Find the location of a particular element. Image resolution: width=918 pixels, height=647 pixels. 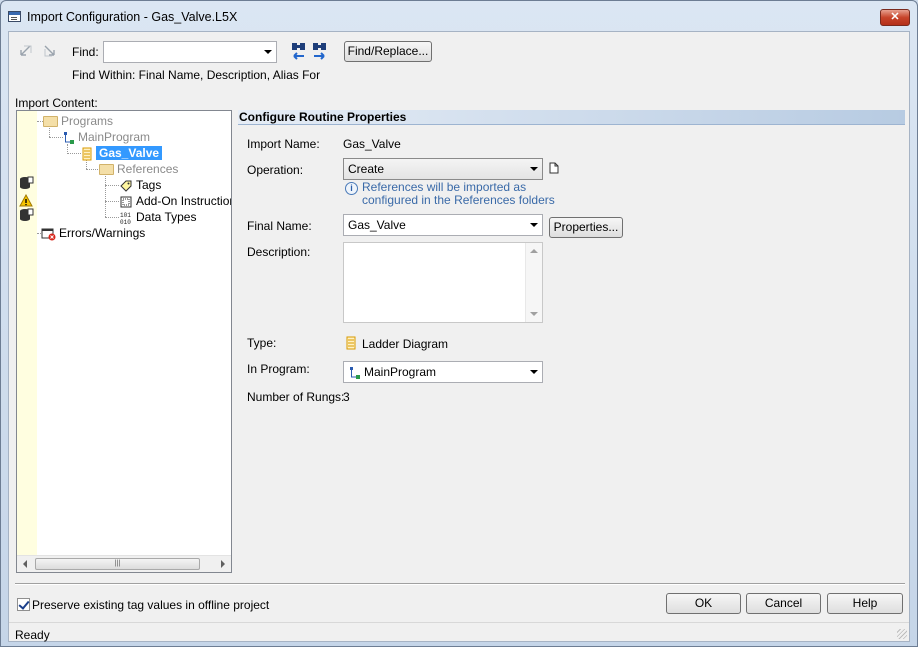

nav-next-icon is located at coordinates (50, 51).